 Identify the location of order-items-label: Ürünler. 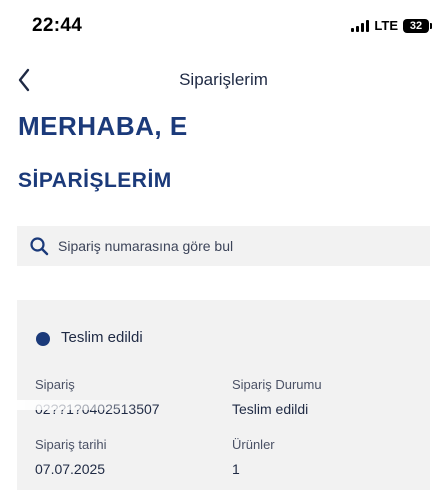
(253, 444).